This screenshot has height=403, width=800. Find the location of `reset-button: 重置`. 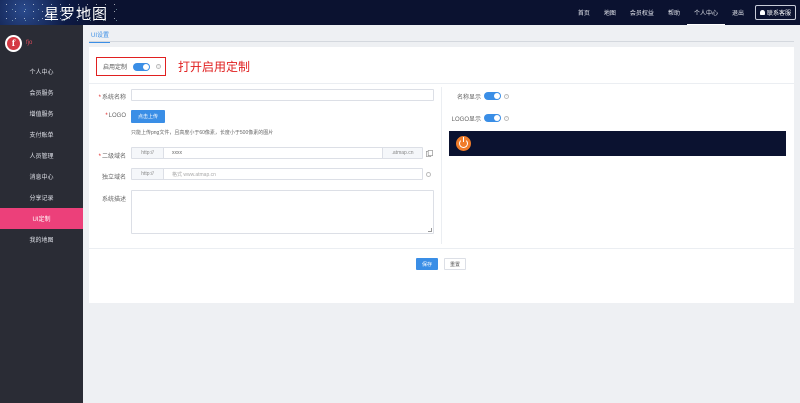

reset-button: 重置 is located at coordinates (455, 264).